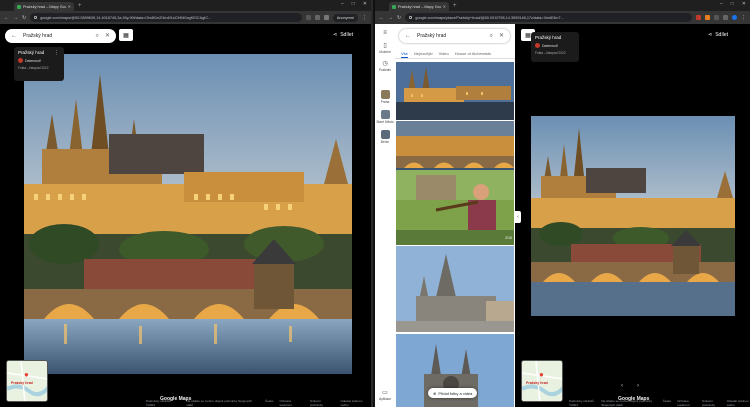 Image resolution: width=750 pixels, height=407 pixels. I want to click on history-icon: ◷, so click(385, 64).